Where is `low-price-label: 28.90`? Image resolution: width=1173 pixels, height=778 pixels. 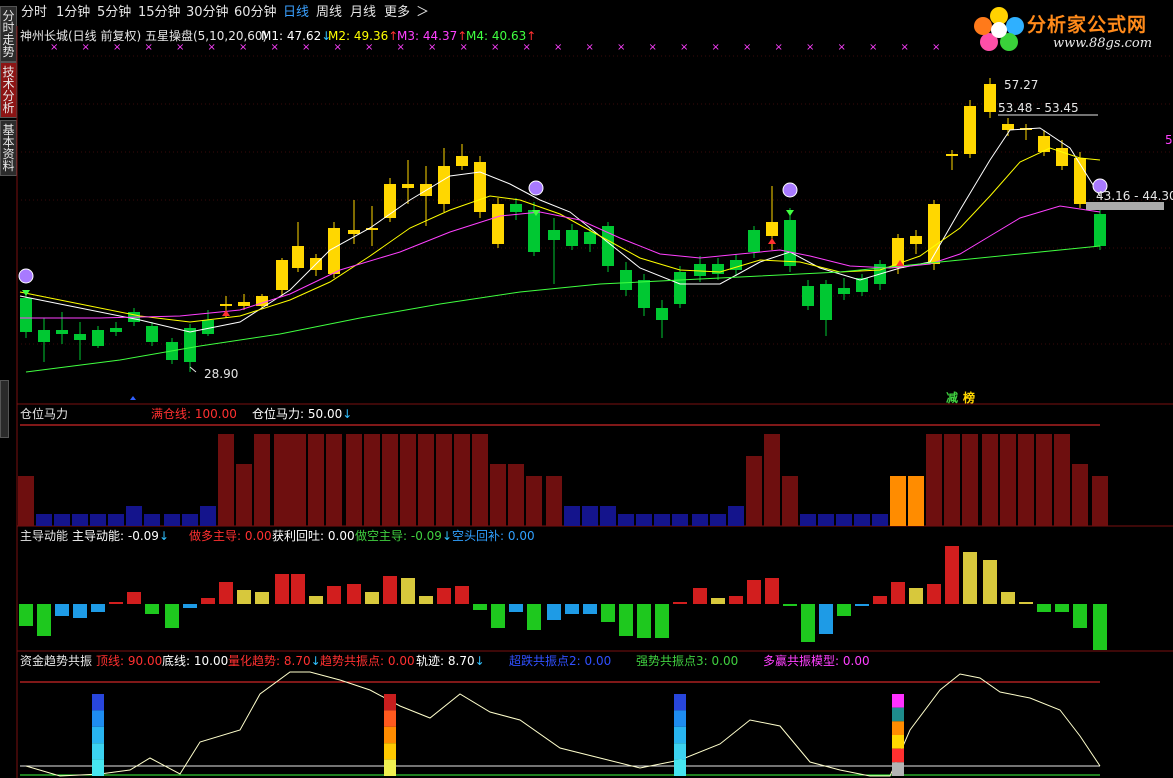
low-price-label: 28.90 is located at coordinates (221, 374).